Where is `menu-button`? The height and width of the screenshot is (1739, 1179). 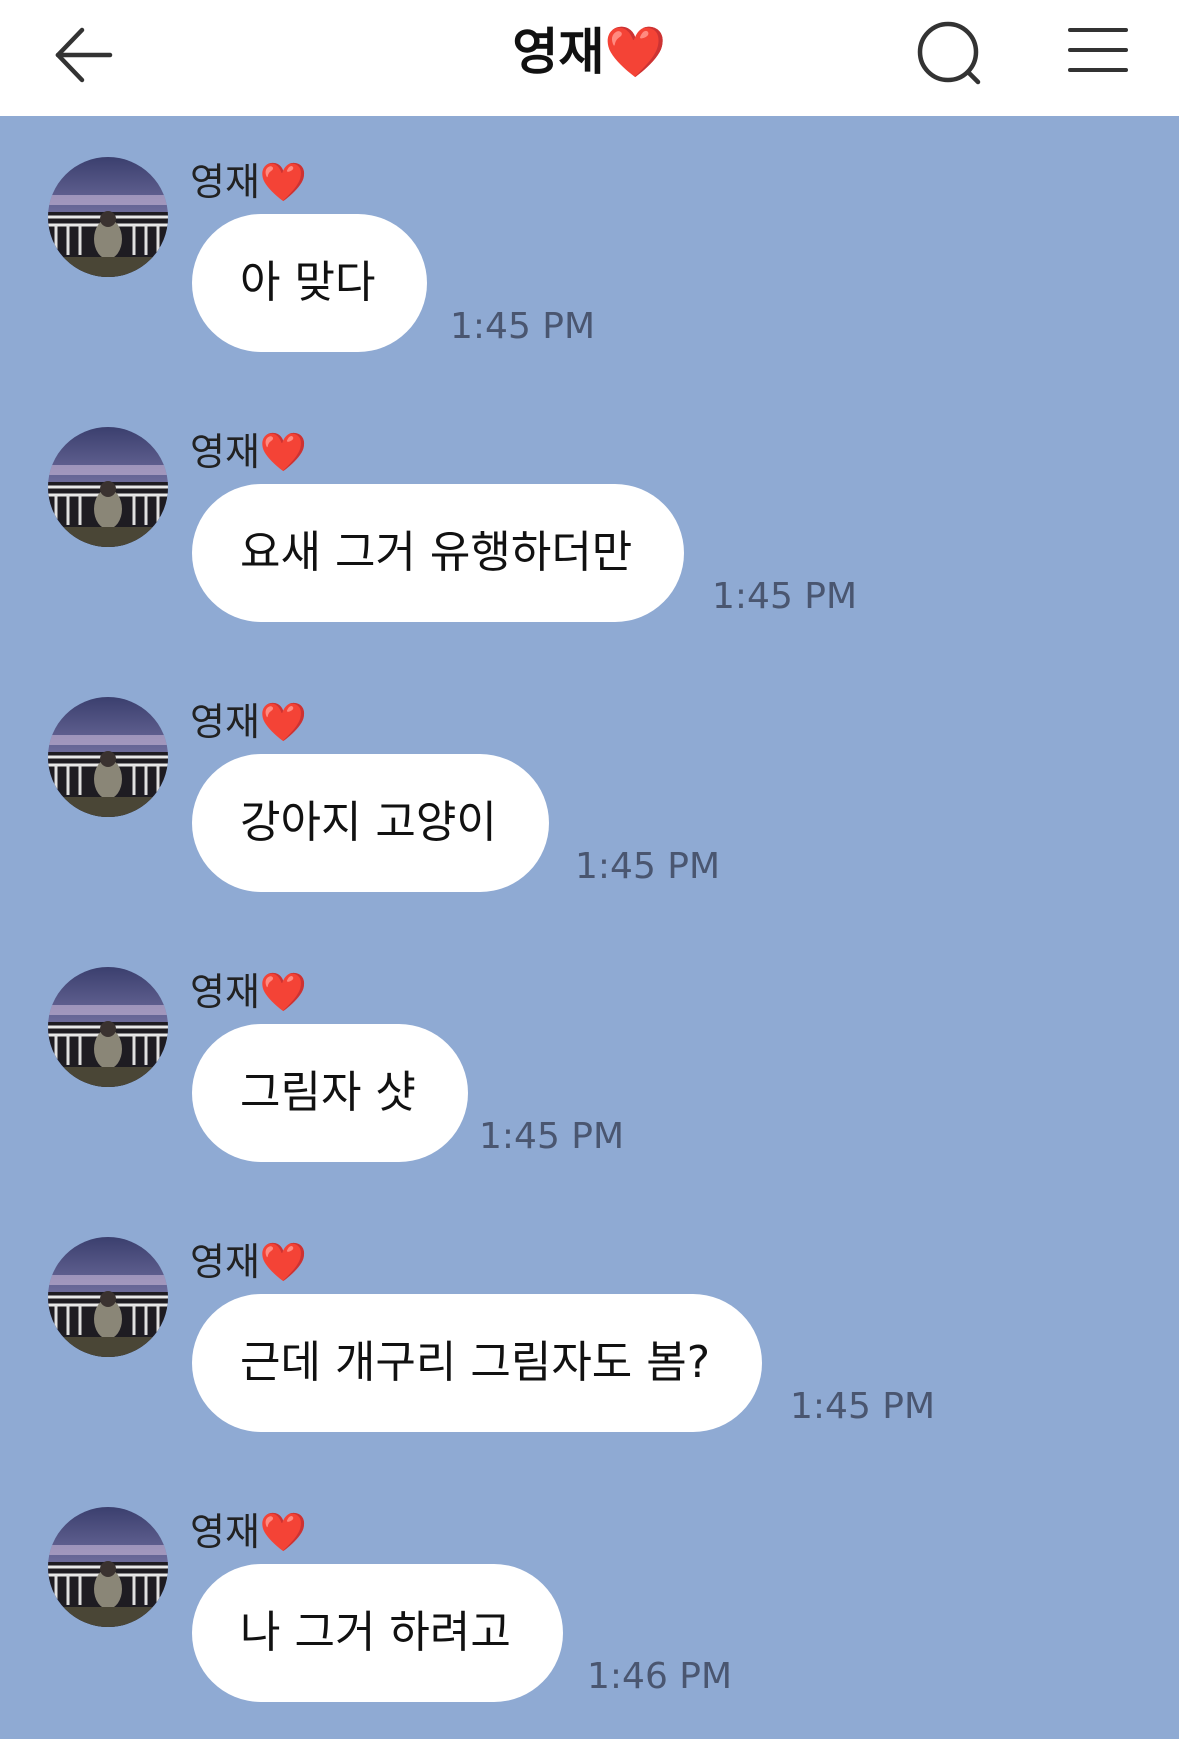
menu-button is located at coordinates (1100, 54).